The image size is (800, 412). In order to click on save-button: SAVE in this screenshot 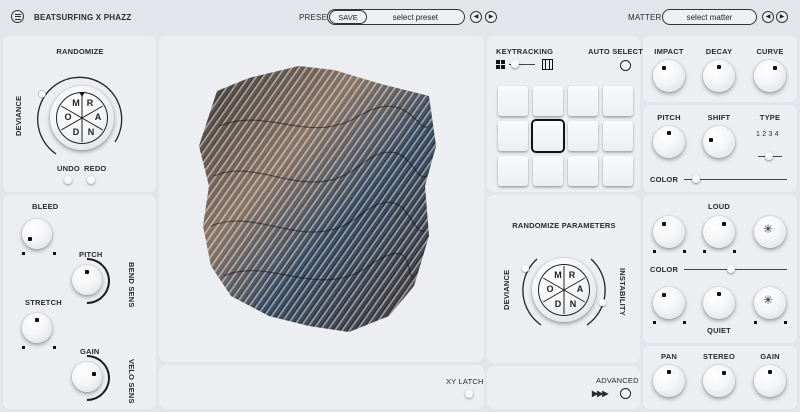, I will do `click(348, 17)`.